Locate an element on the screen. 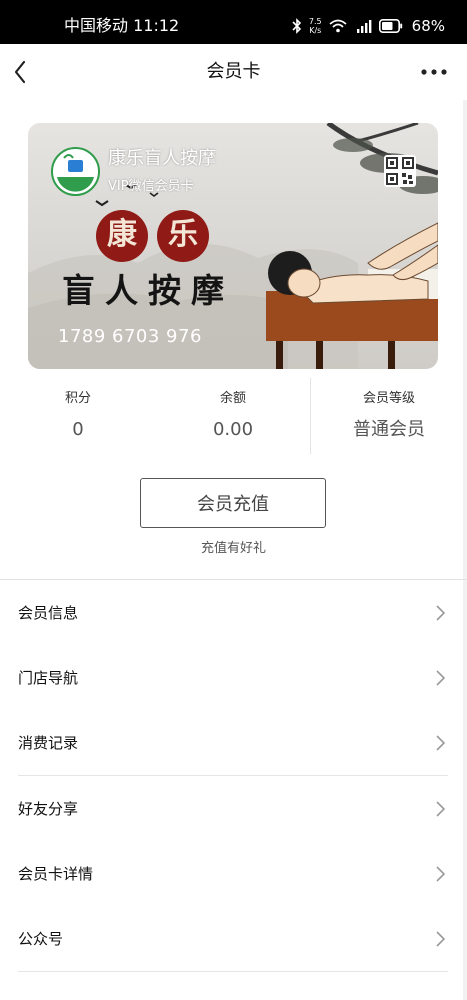  net-speed-value: 7.5 is located at coordinates (315, 21).